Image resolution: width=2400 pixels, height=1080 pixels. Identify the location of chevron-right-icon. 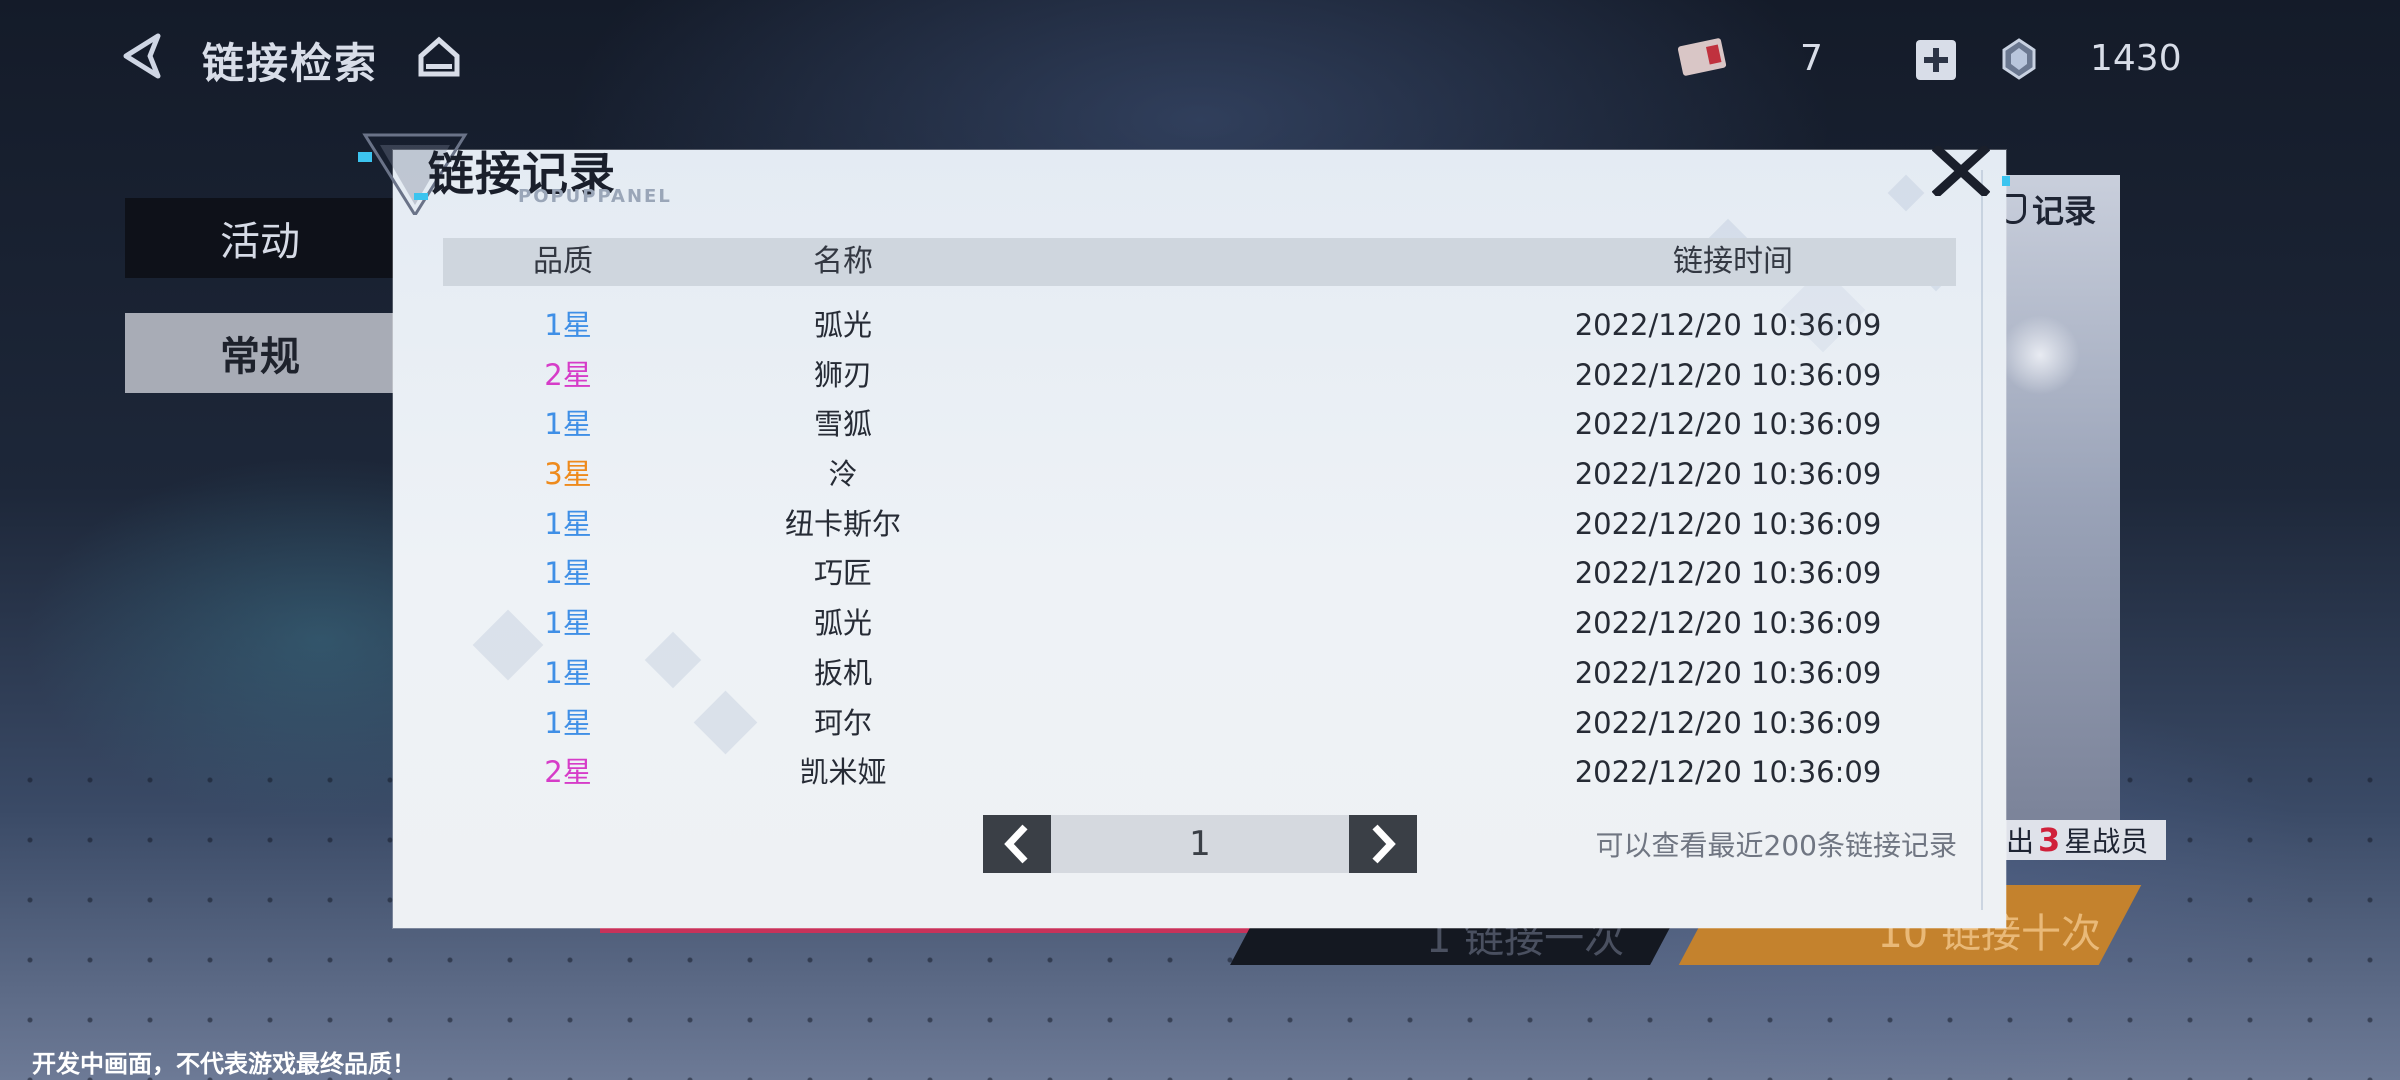
(1384, 844).